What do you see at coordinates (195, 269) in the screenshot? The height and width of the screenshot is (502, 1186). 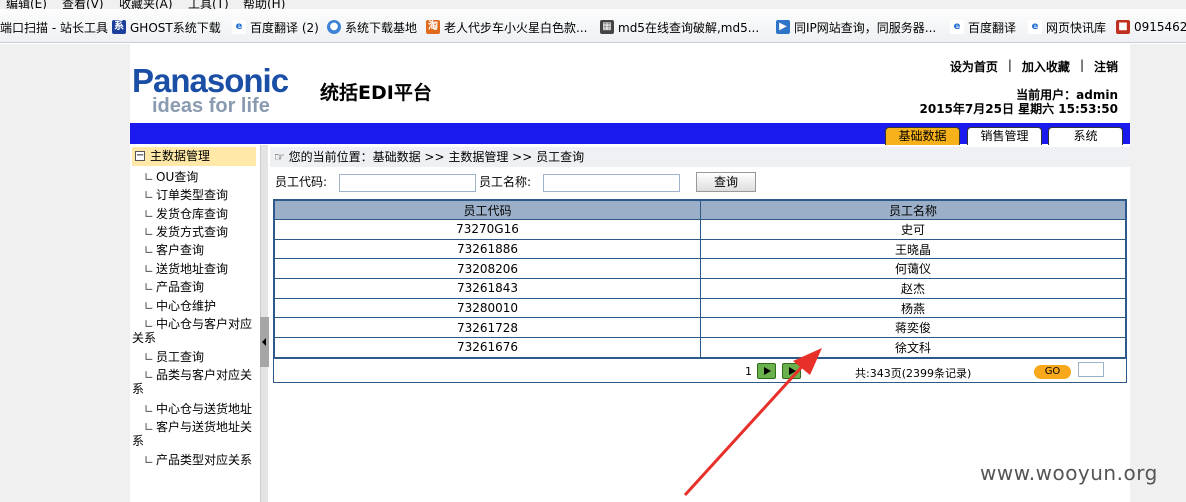 I see `sidebar-item-delivery-address: ∟ 送货地址查询` at bounding box center [195, 269].